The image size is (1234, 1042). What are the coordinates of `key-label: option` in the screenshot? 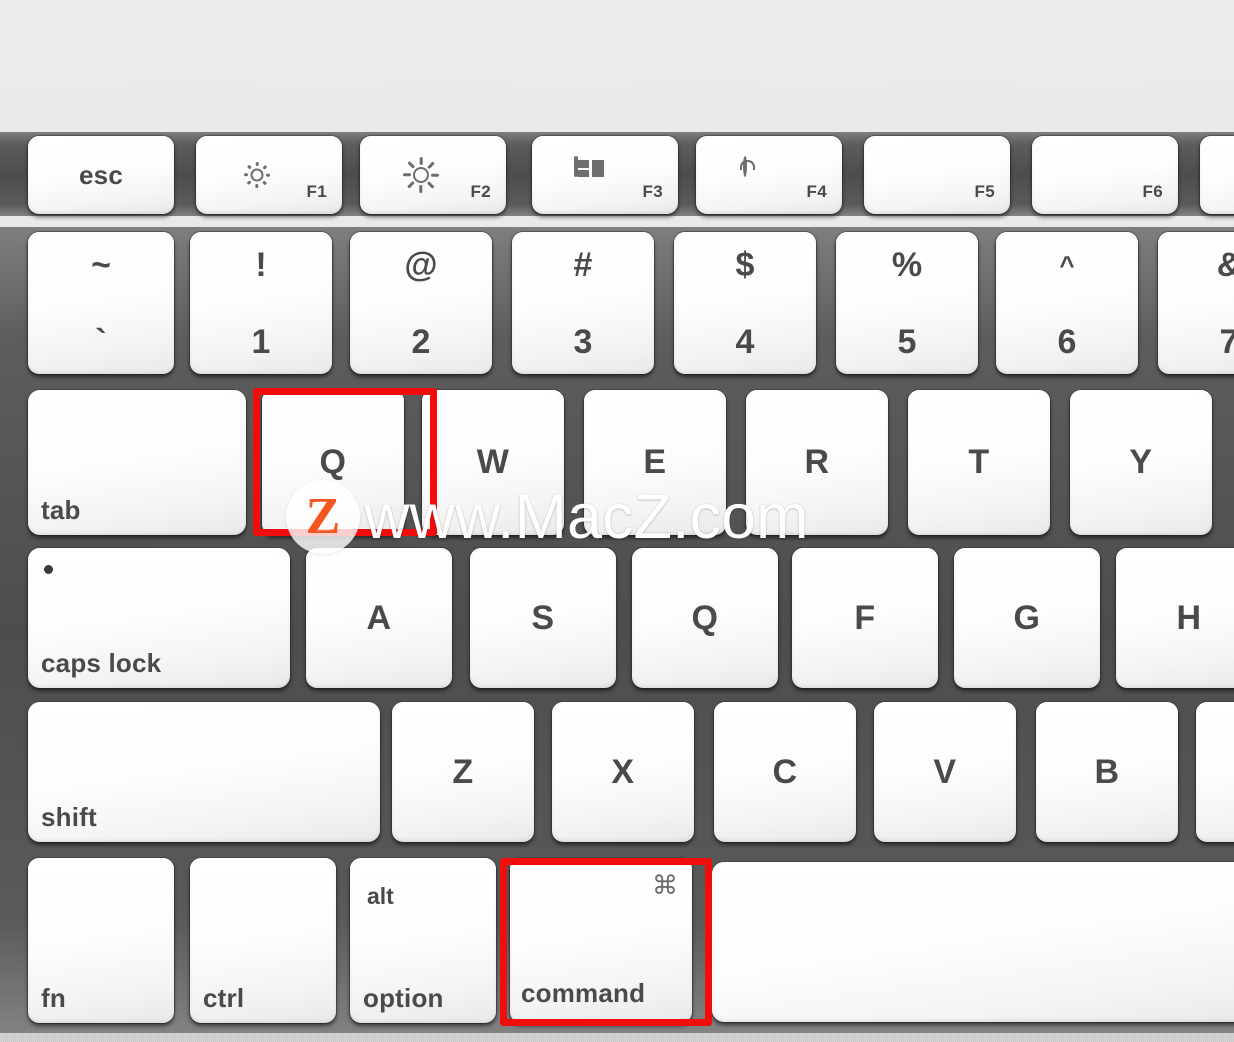 It's located at (403, 998).